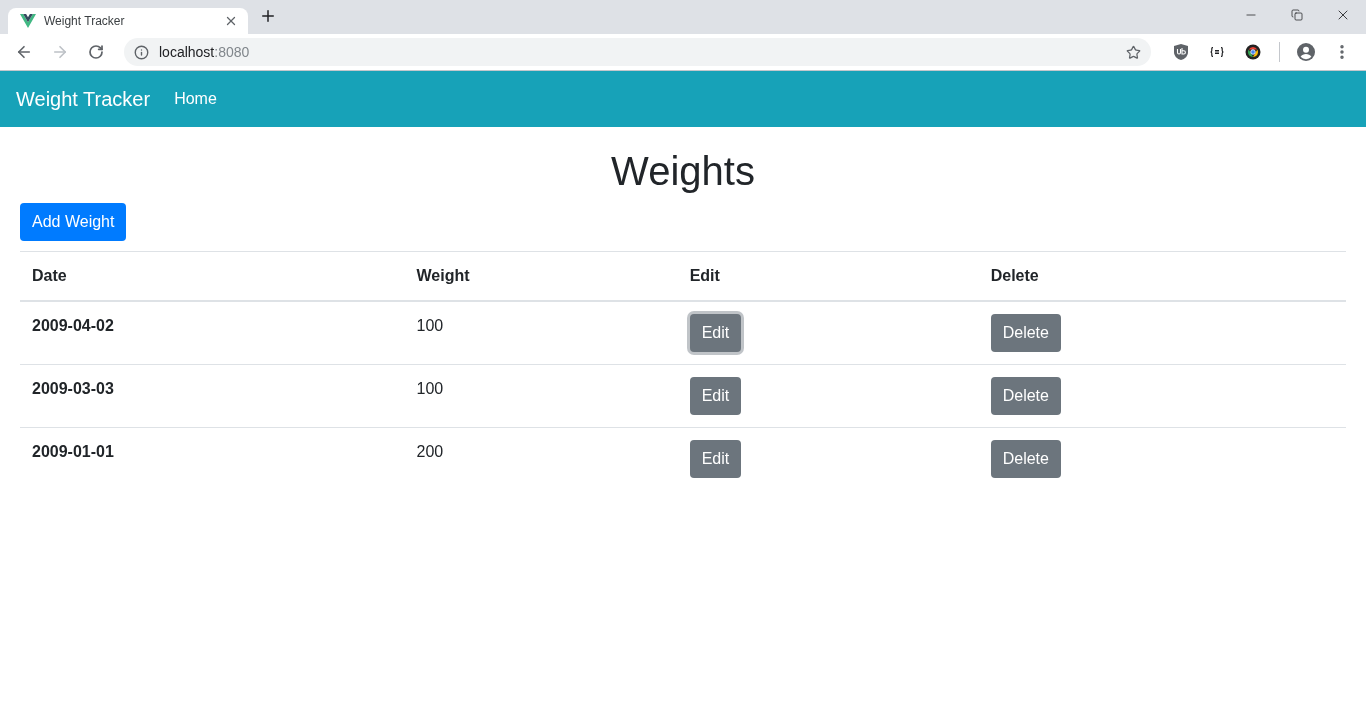  I want to click on star-icon, so click(1133, 52).